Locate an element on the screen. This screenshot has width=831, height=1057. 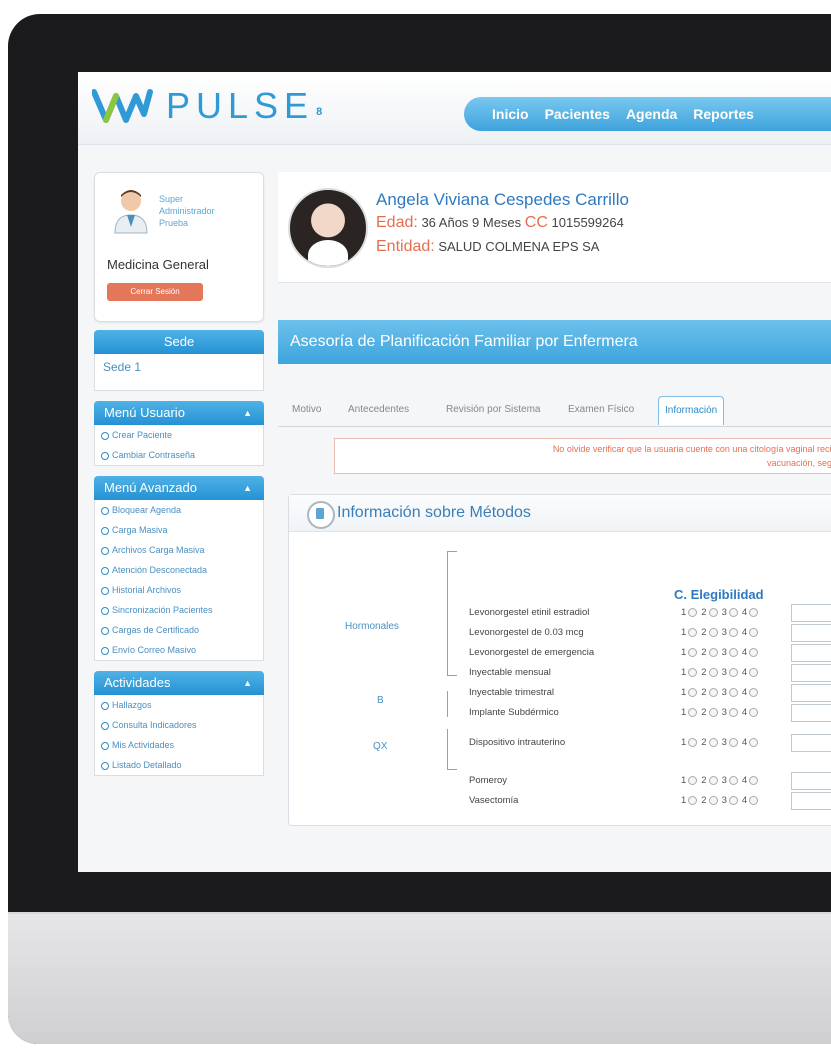
logout-button: Cerrar Sesión is located at coordinates (155, 292).